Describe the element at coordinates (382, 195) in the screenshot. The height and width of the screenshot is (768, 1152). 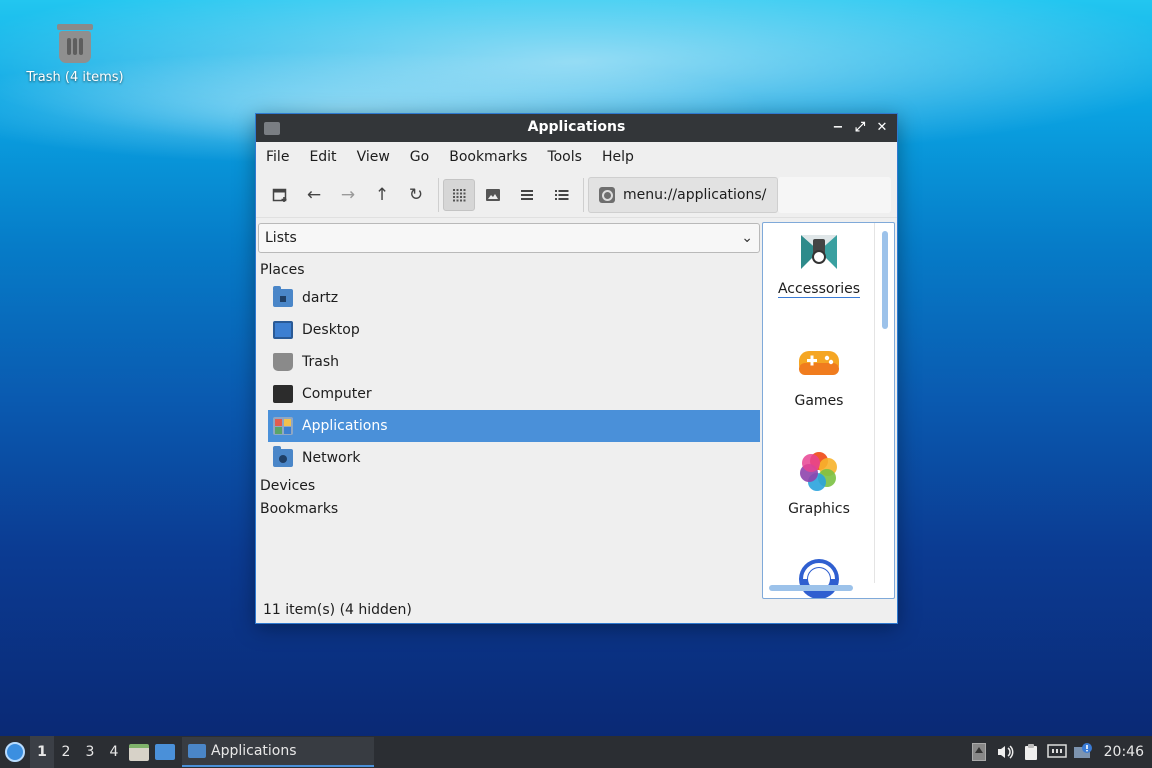
I see `up-button: ↑` at that location.